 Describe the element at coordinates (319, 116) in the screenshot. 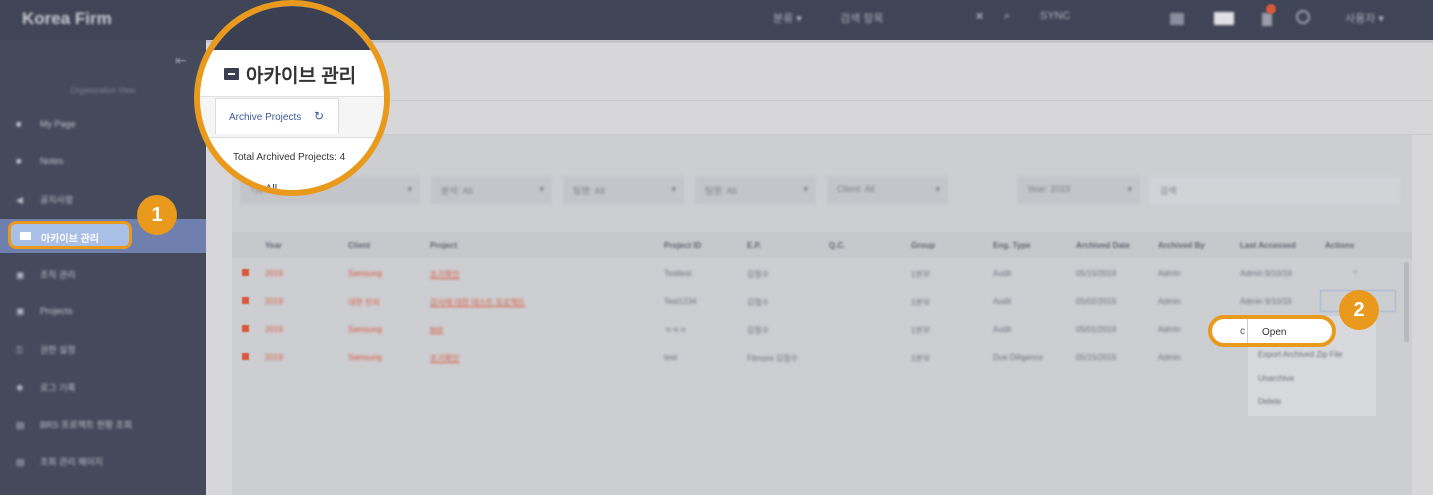

I see `refresh-icon: ↻` at that location.